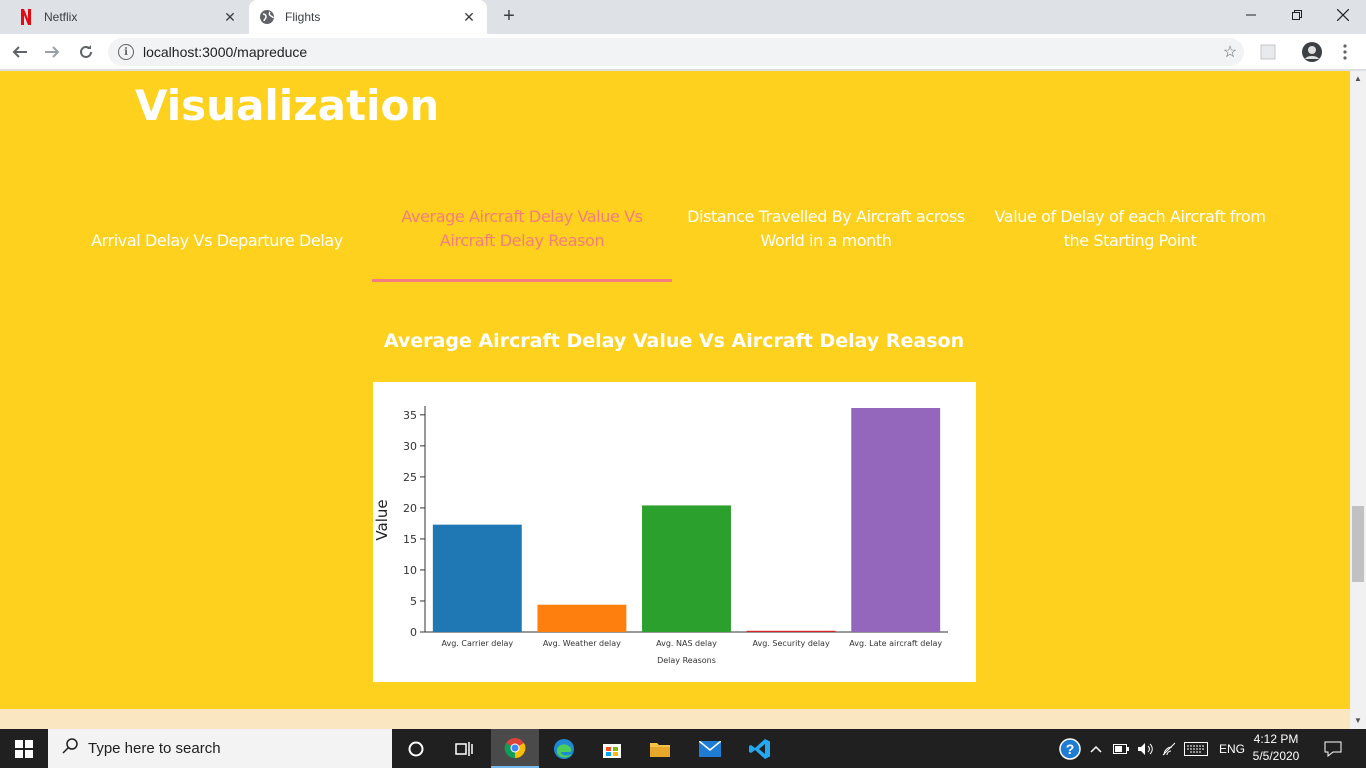  I want to click on mail-icon, so click(710, 748).